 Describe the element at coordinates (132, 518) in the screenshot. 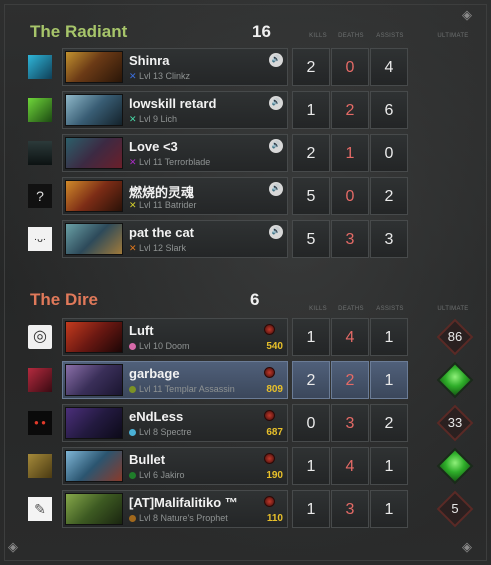

I see `player-color-dot-icon` at that location.